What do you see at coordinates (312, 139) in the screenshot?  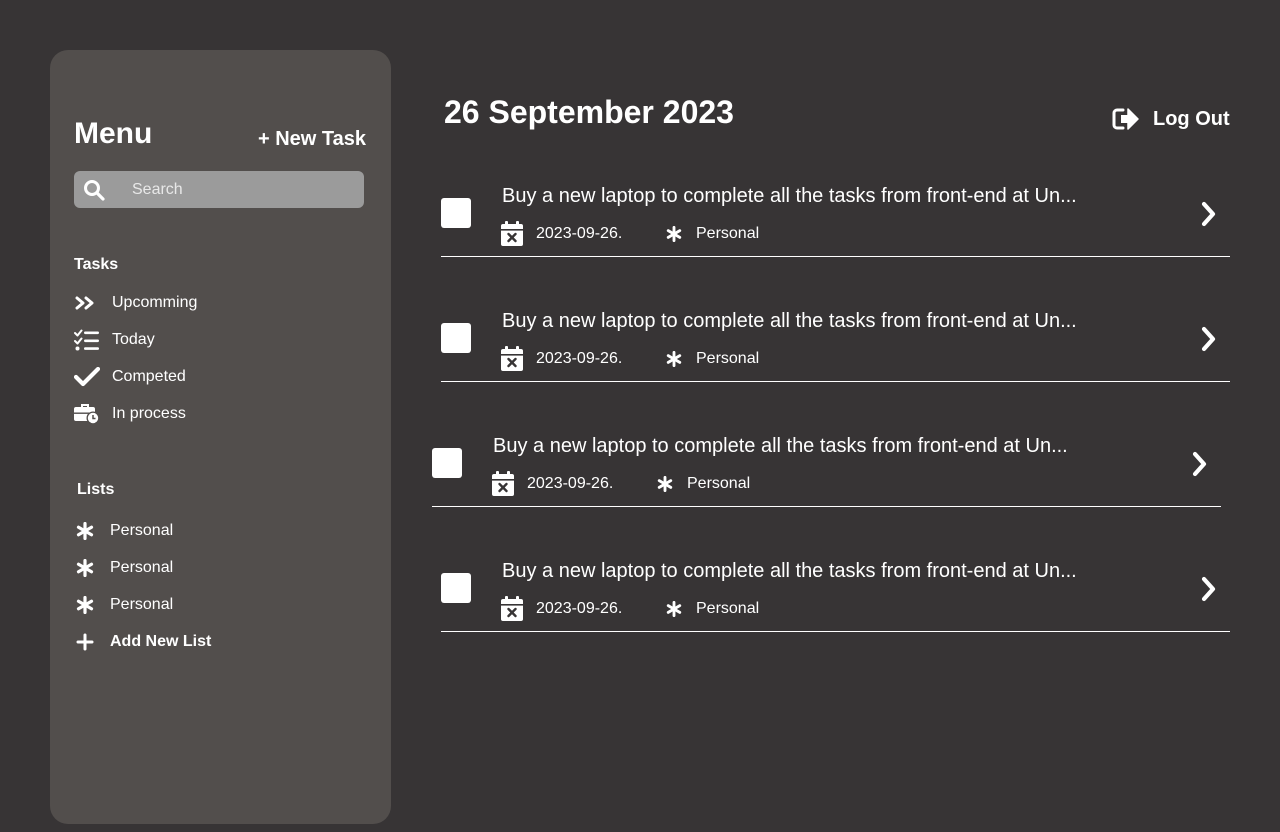 I see `new-task-button: + New Task` at bounding box center [312, 139].